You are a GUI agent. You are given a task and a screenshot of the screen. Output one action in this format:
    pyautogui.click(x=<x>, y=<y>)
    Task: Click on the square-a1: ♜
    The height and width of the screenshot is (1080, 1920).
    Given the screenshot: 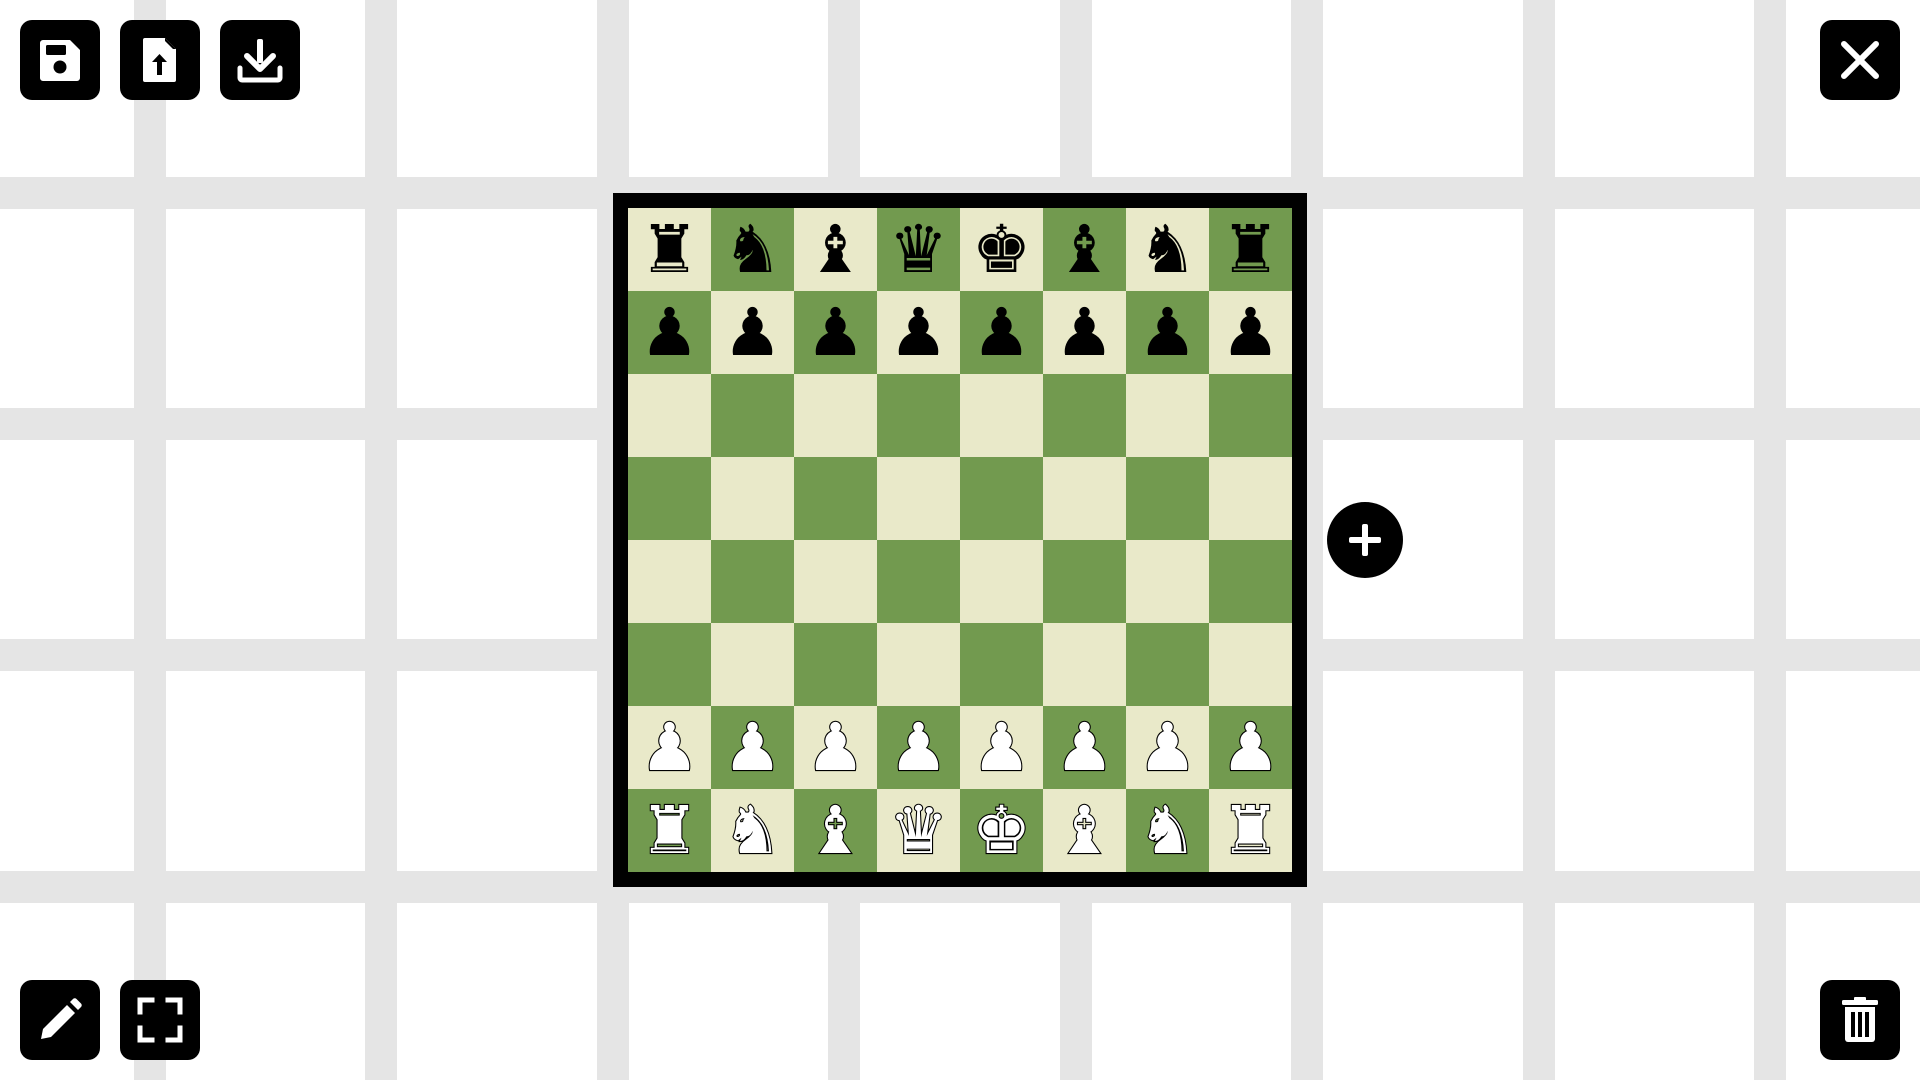 What is the action you would take?
    pyautogui.click(x=669, y=830)
    